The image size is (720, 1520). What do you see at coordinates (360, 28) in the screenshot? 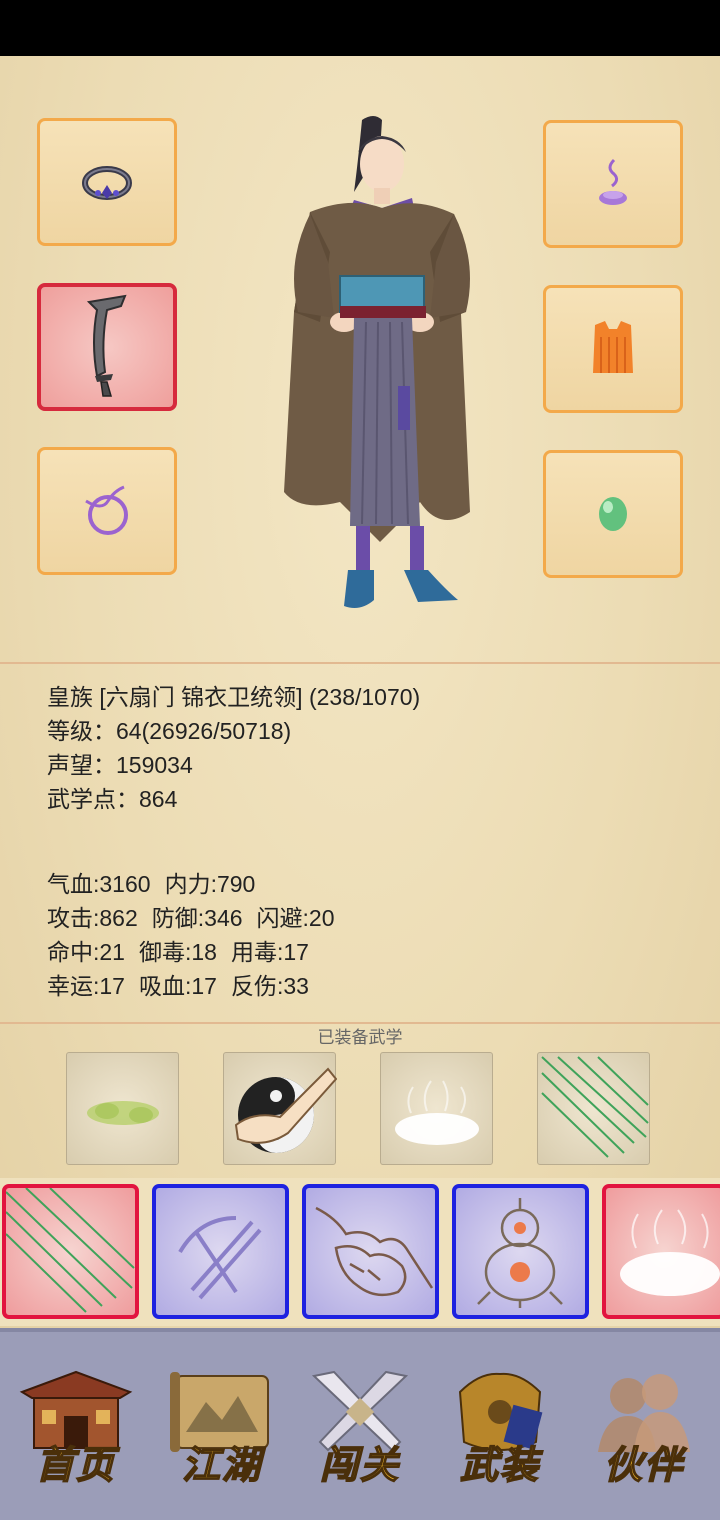
I see `status-bar` at bounding box center [360, 28].